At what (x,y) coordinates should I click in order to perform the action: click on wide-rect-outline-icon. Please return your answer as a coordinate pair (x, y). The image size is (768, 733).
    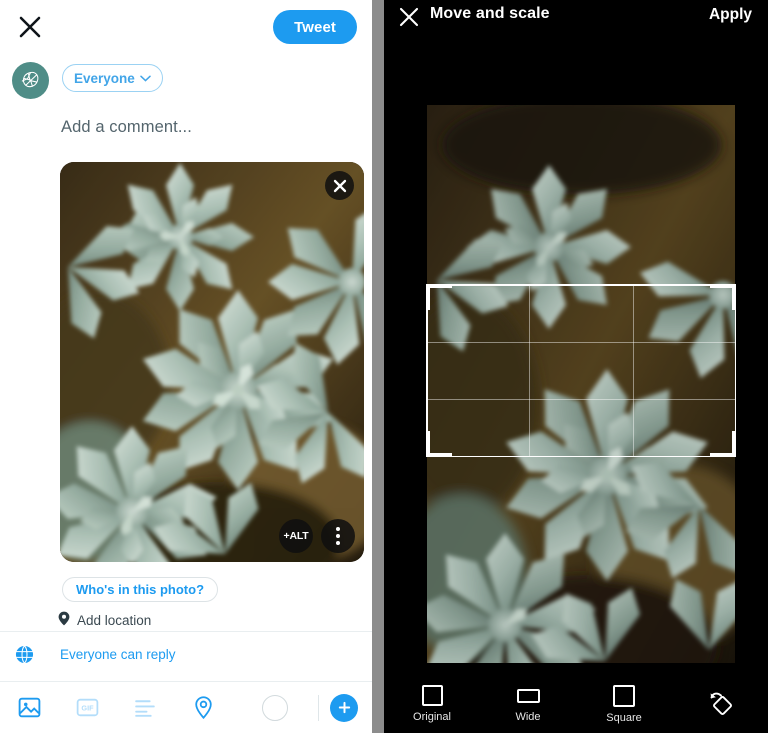
    Looking at the image, I should click on (528, 696).